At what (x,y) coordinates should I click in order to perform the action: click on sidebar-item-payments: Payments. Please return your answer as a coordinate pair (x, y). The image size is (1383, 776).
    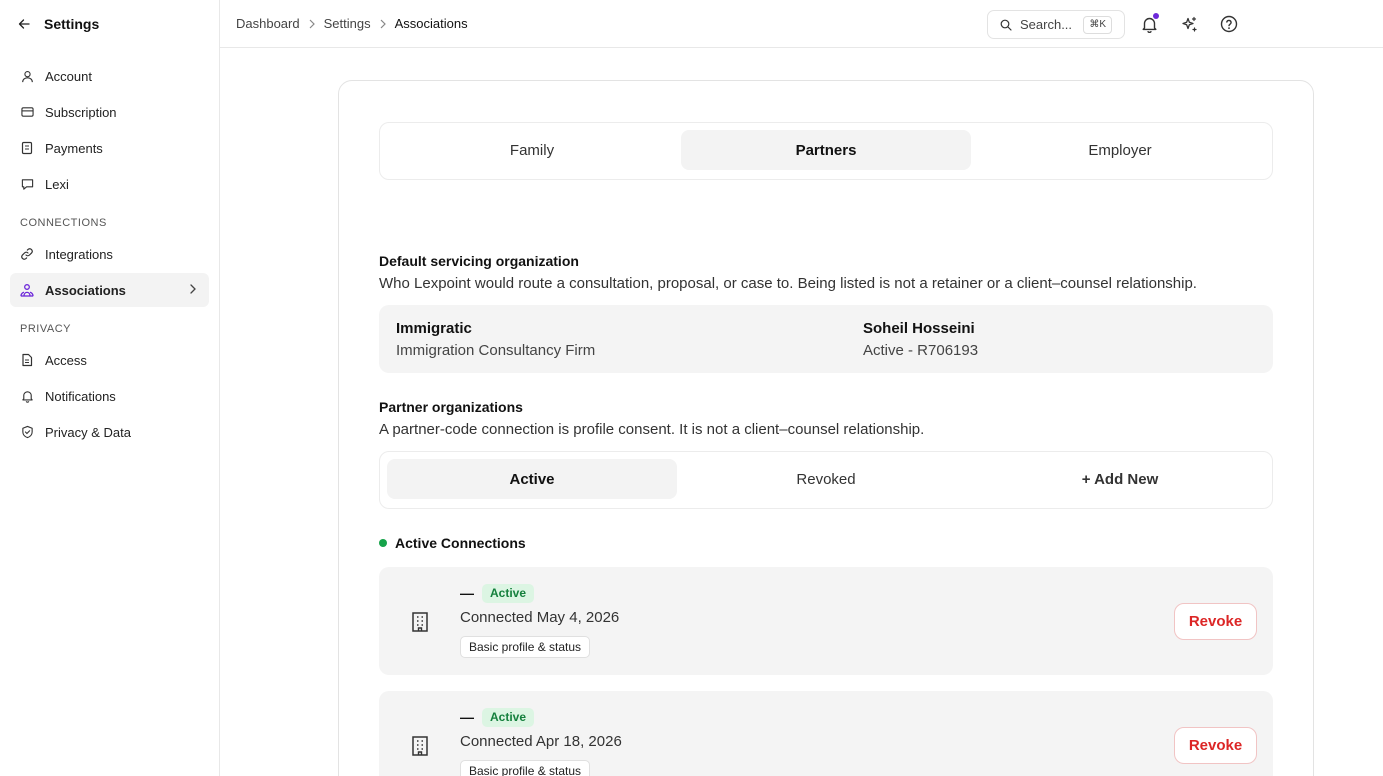
    Looking at the image, I should click on (109, 148).